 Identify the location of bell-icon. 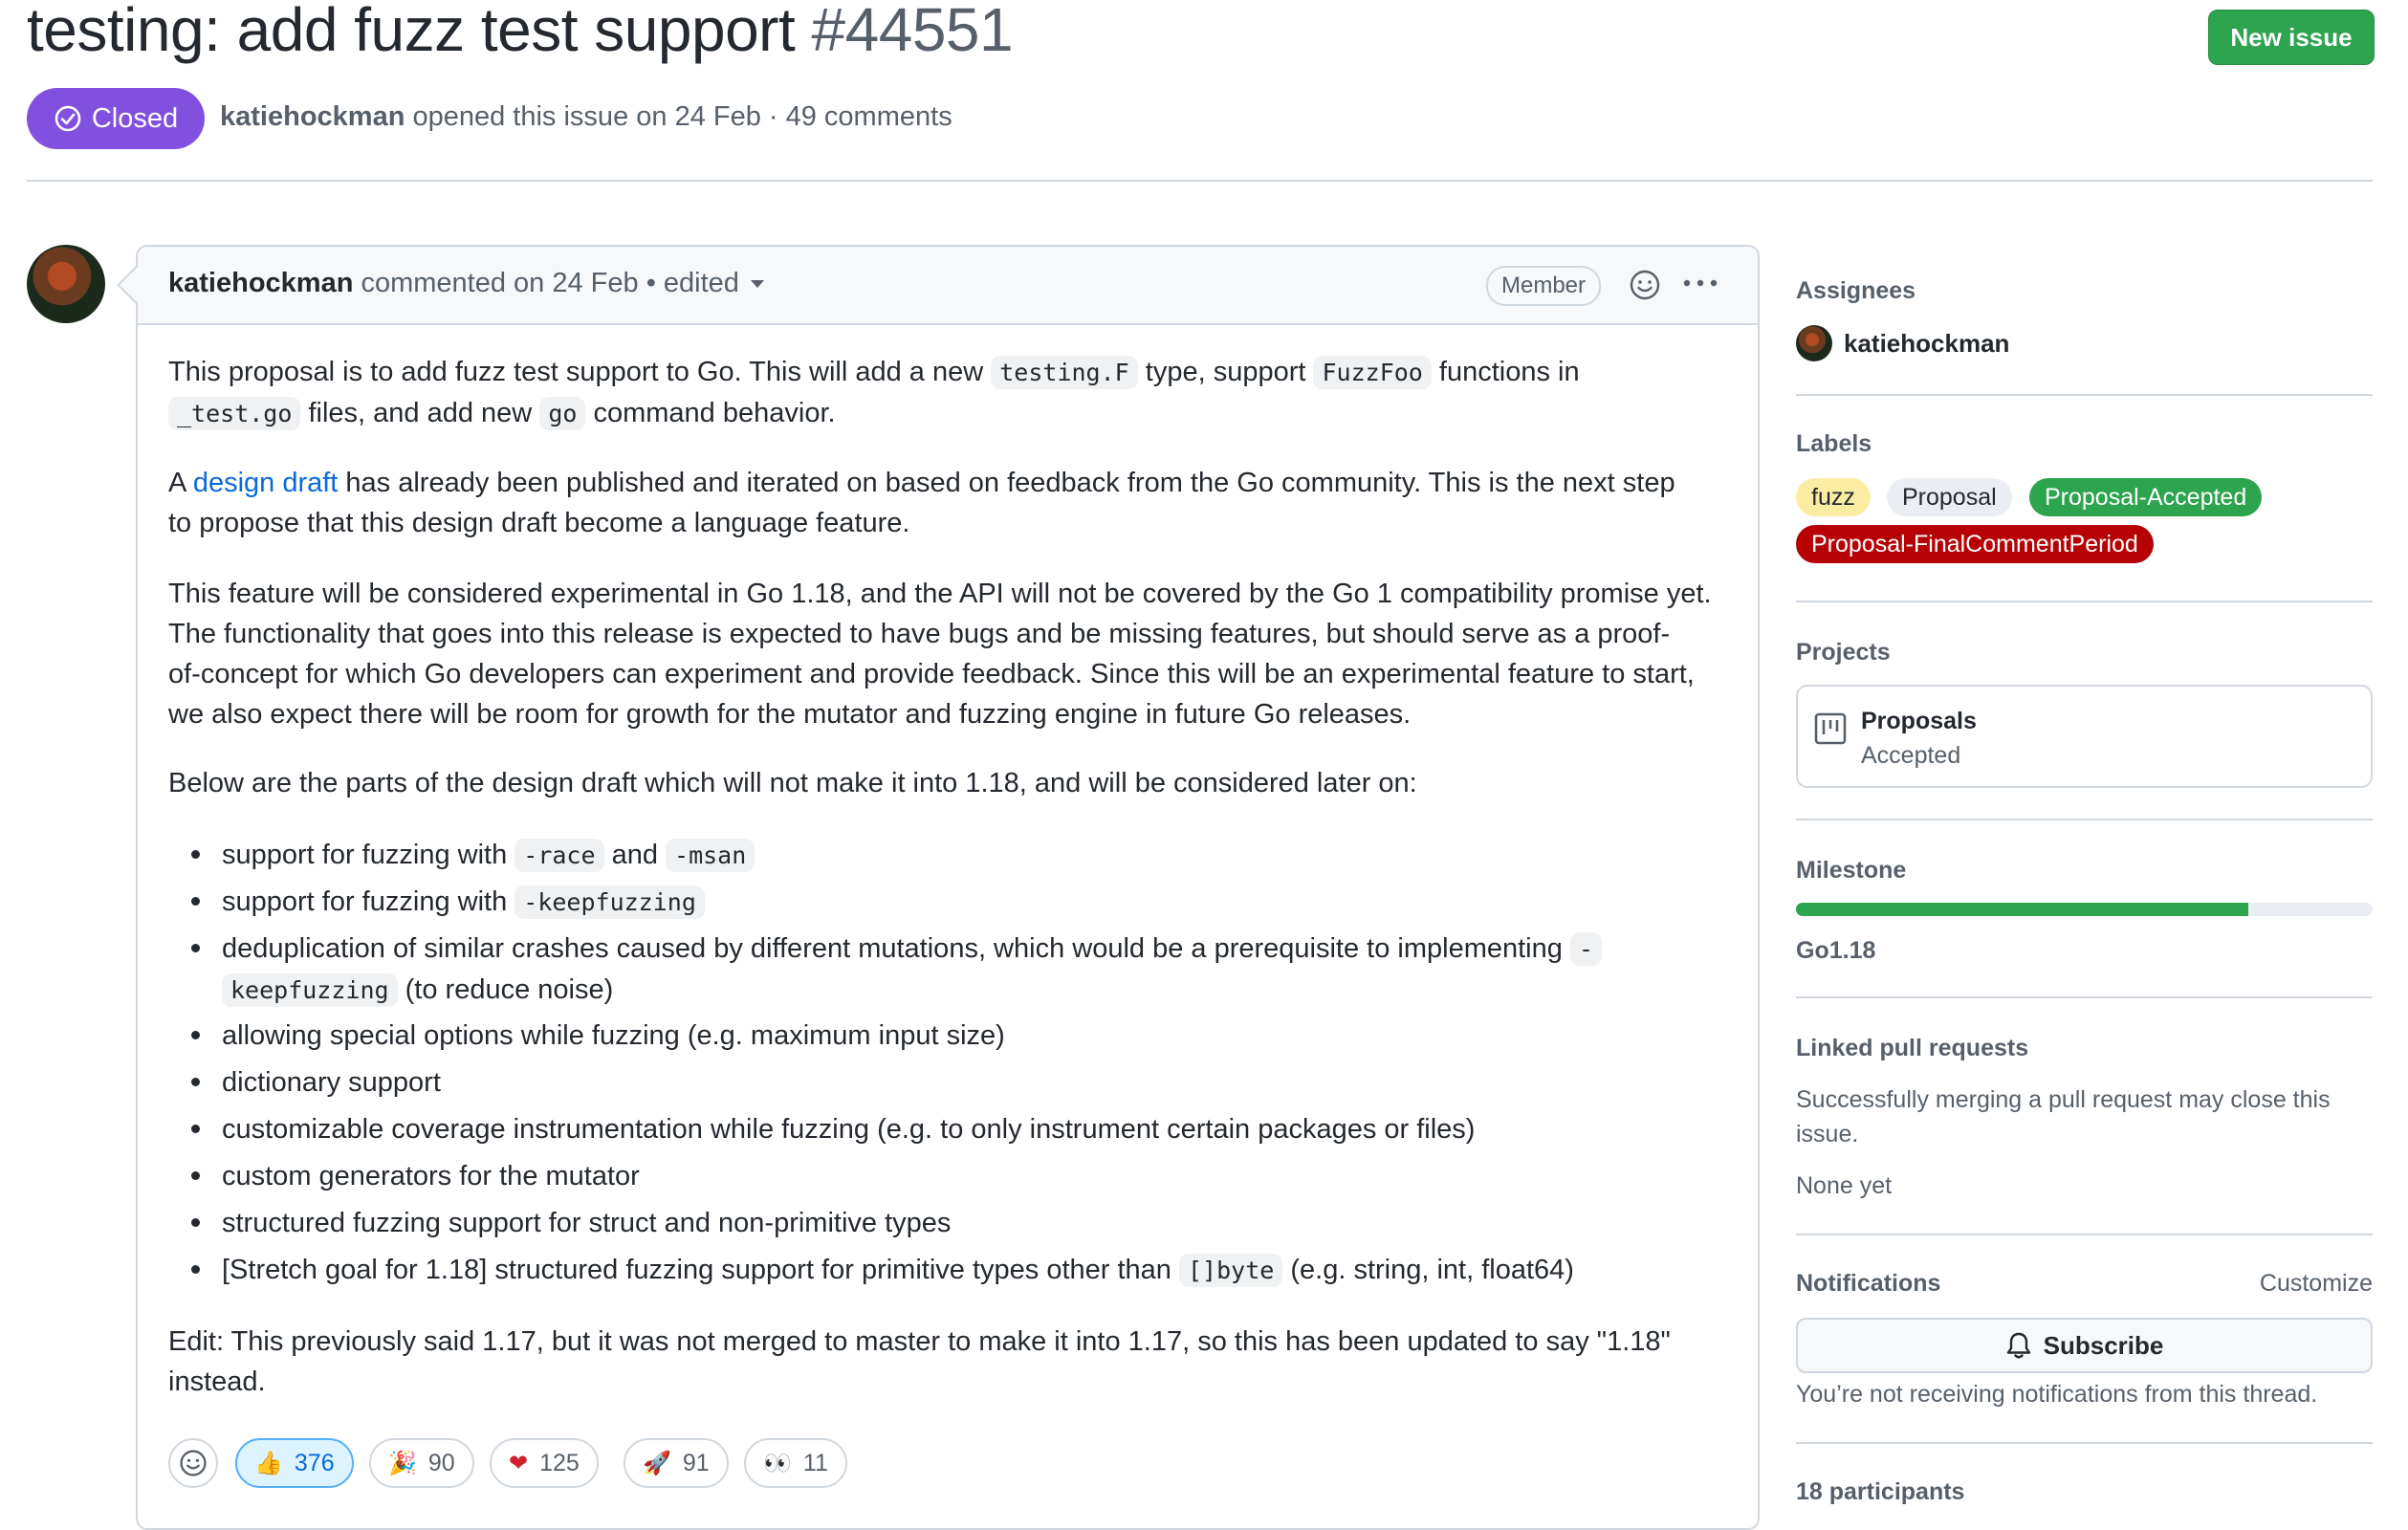
(2018, 1346).